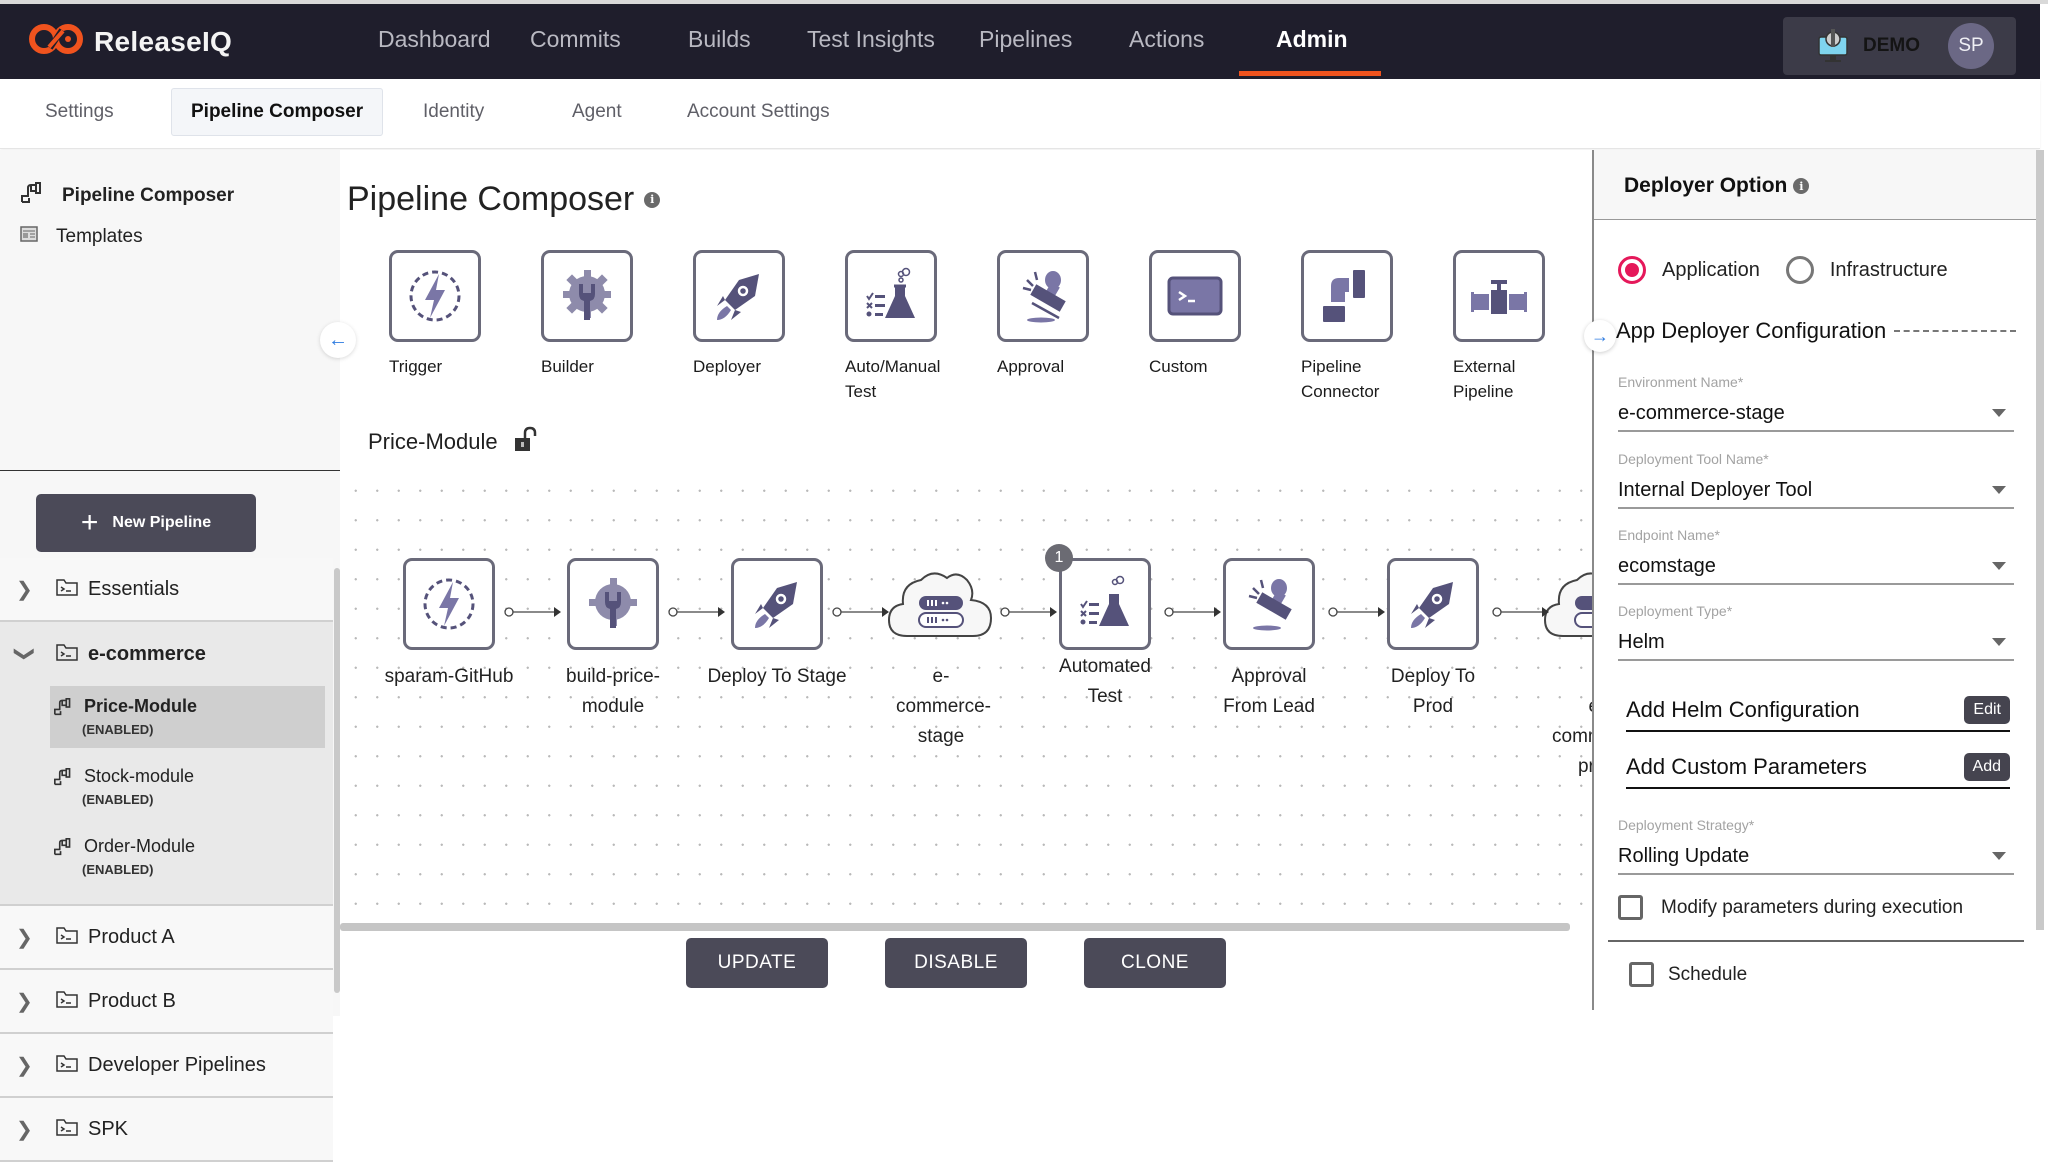  Describe the element at coordinates (757, 963) in the screenshot. I see `update-button: UPDATE` at that location.